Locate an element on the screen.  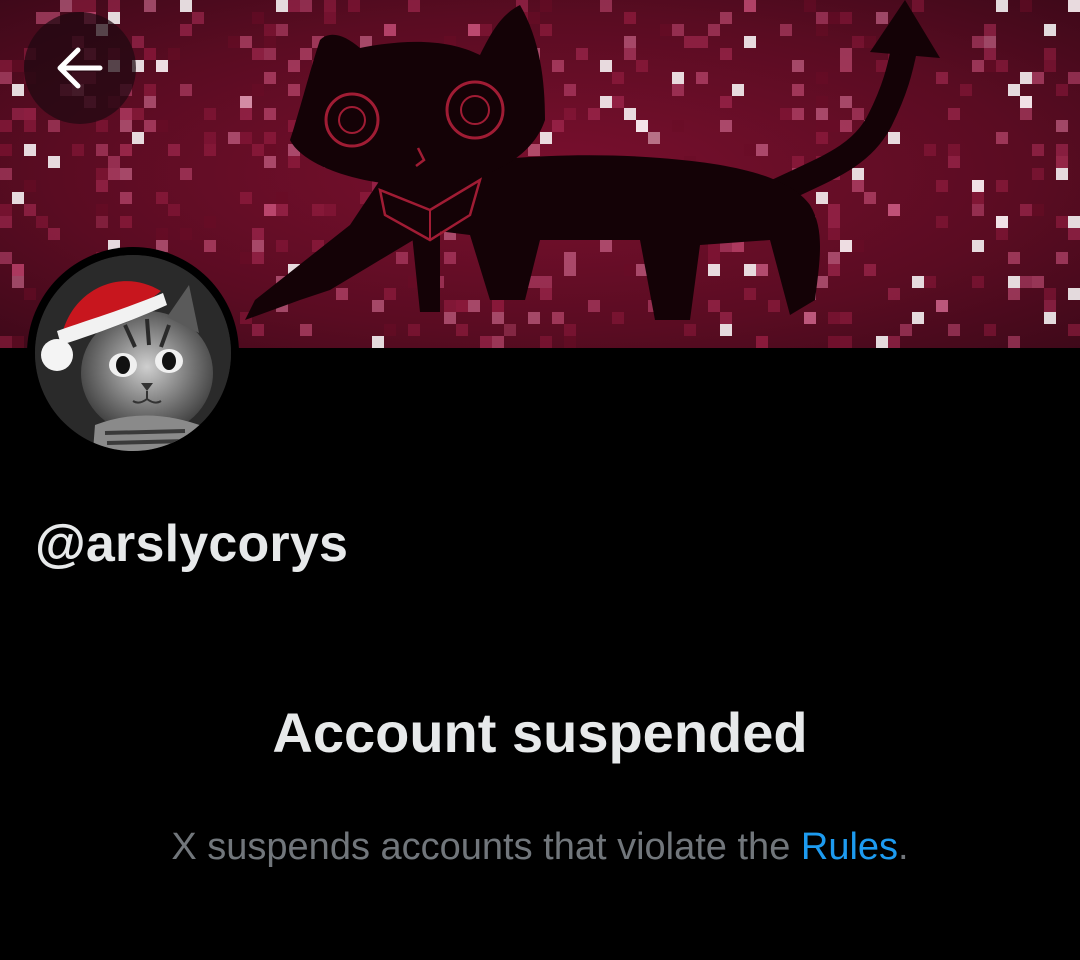
profile-handle: @arslycorys is located at coordinates (192, 544).